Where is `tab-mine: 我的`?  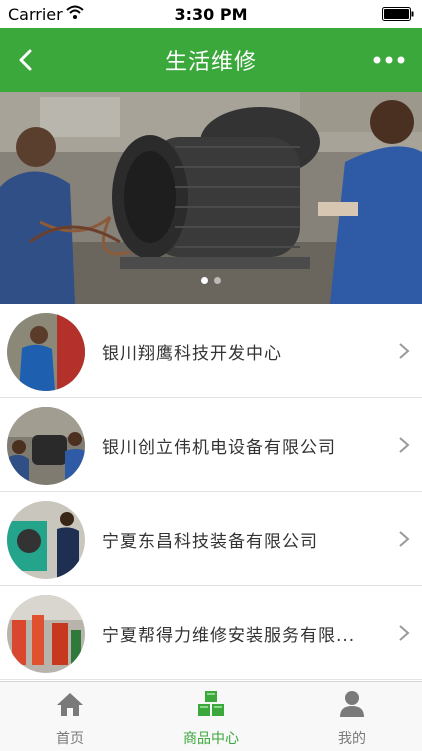 tab-mine: 我的 is located at coordinates (352, 716).